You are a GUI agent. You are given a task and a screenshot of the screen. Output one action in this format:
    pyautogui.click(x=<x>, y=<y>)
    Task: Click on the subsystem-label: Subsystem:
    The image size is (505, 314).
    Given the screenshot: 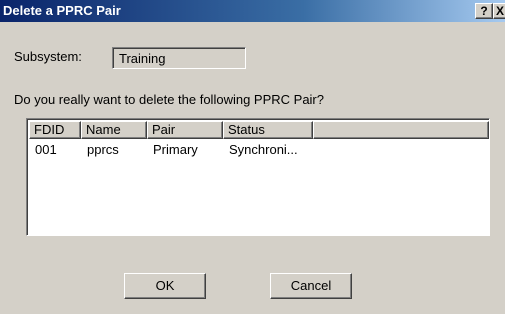 What is the action you would take?
    pyautogui.click(x=48, y=56)
    